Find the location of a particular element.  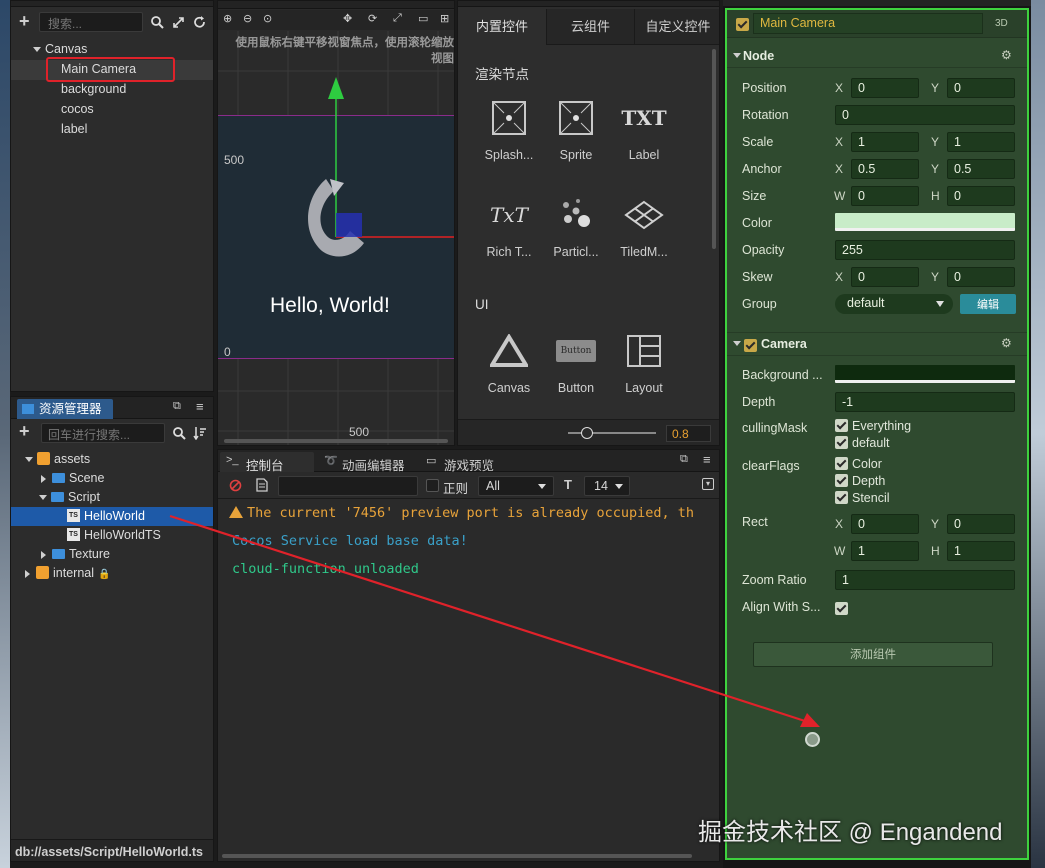

console-hscrollbar is located at coordinates (457, 856).